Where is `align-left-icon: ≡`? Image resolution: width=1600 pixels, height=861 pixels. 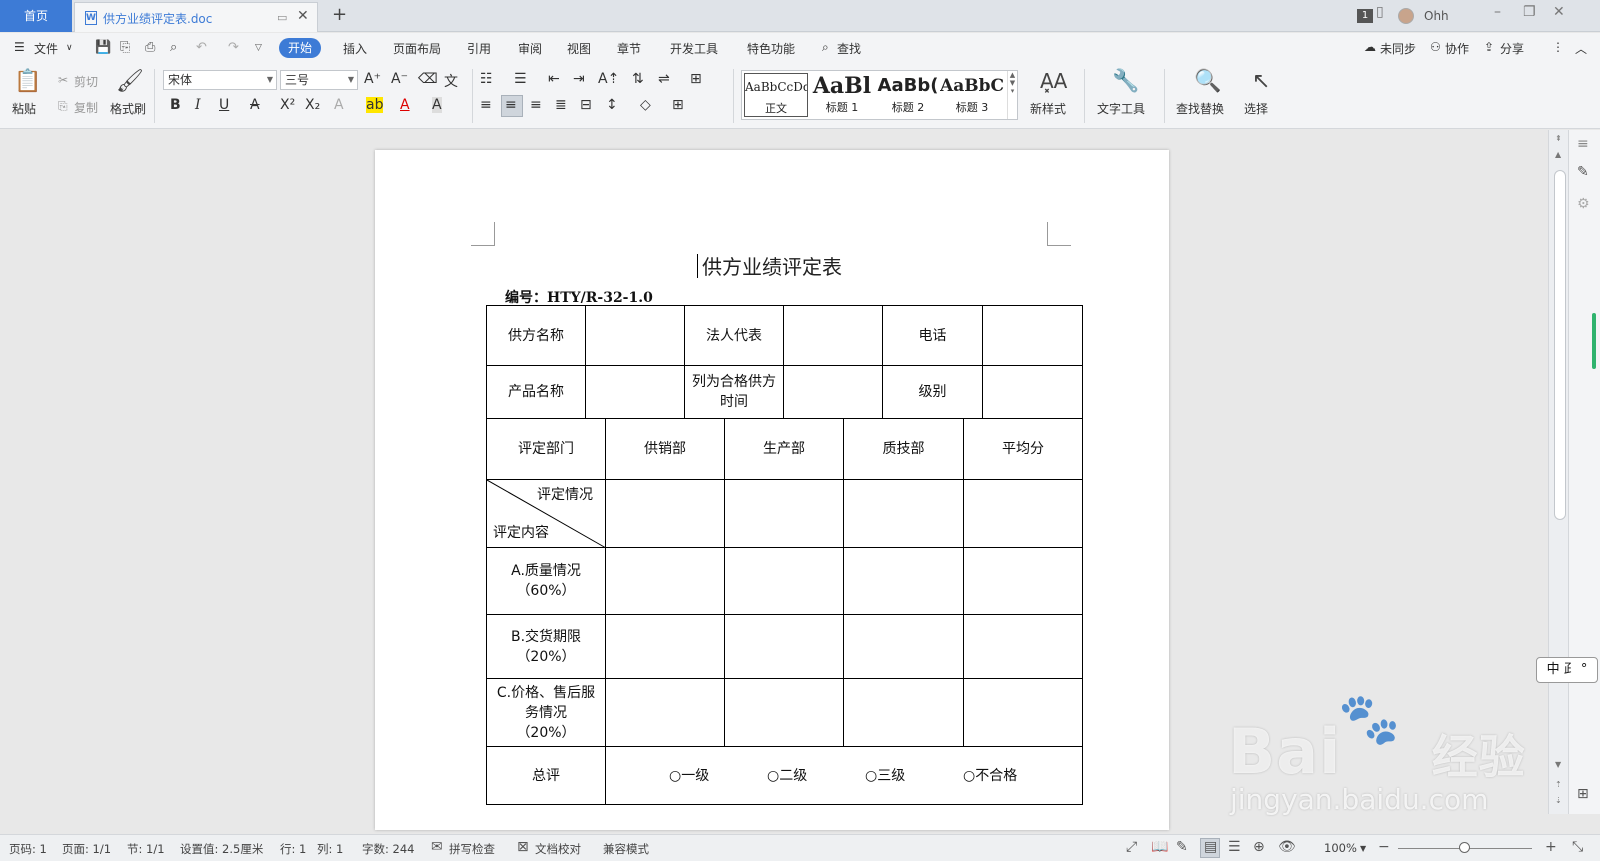
align-left-icon: ≡ is located at coordinates (486, 105).